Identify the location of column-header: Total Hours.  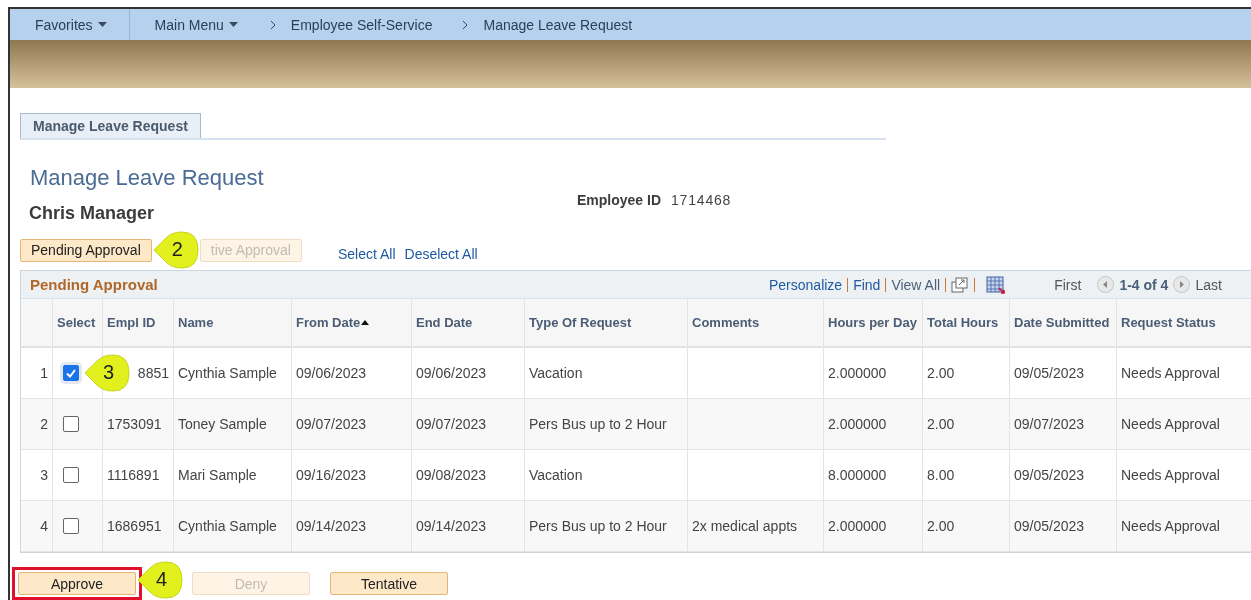
(966, 323).